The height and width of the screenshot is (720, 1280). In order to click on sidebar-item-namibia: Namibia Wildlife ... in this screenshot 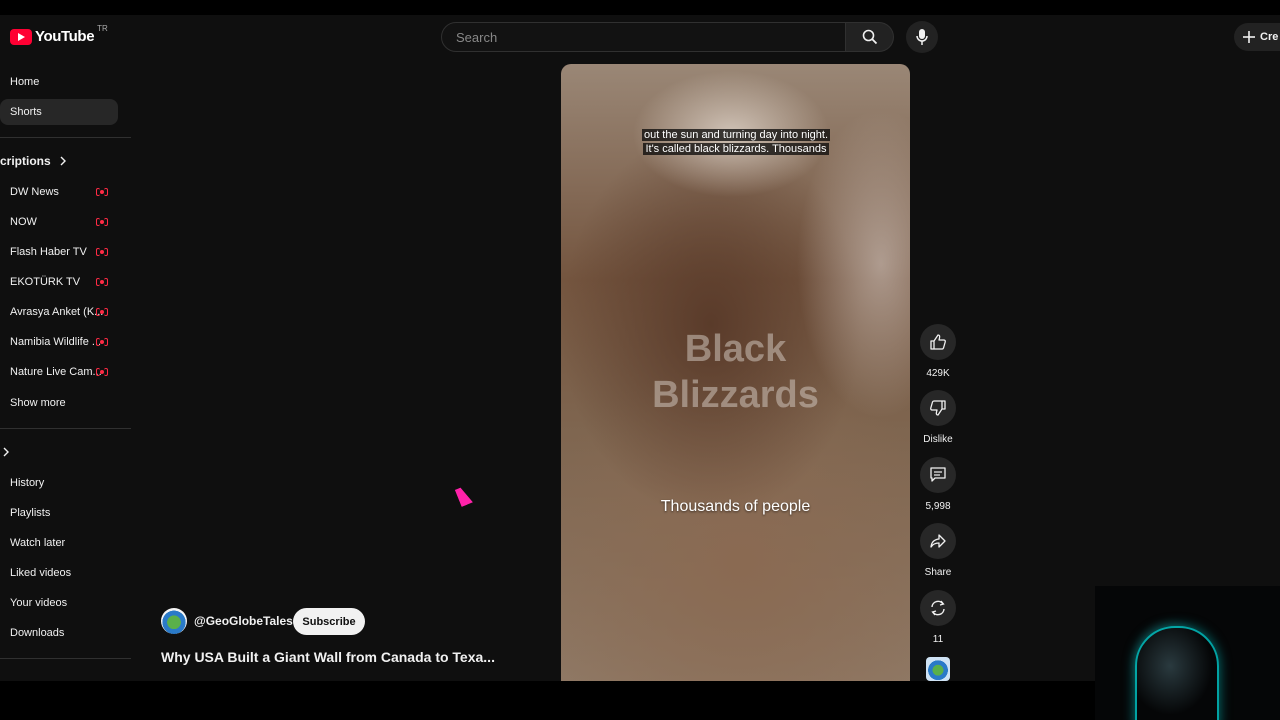, I will do `click(59, 342)`.